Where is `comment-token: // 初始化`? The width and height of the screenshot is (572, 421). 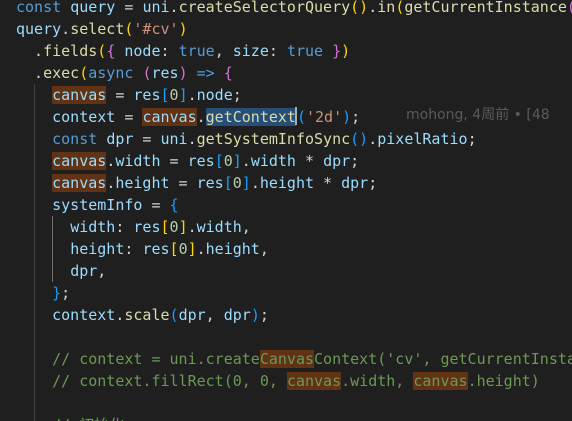 comment-token: // 初始化 is located at coordinates (88, 418).